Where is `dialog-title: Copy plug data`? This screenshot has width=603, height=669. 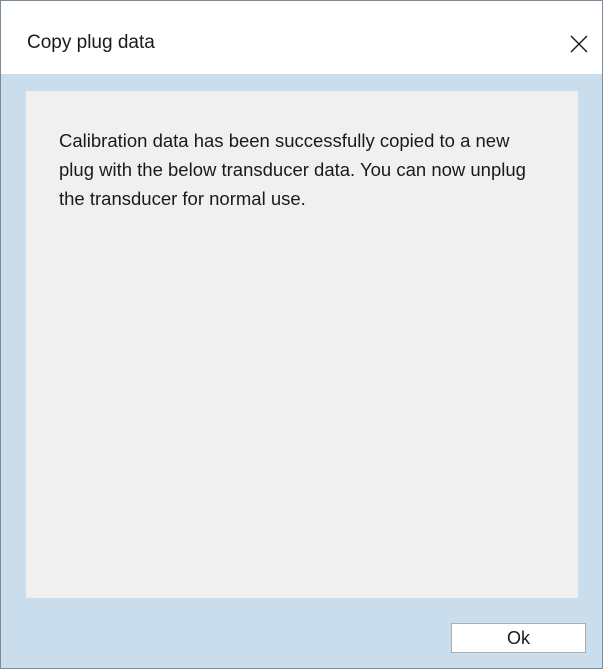
dialog-title: Copy plug data is located at coordinates (91, 42).